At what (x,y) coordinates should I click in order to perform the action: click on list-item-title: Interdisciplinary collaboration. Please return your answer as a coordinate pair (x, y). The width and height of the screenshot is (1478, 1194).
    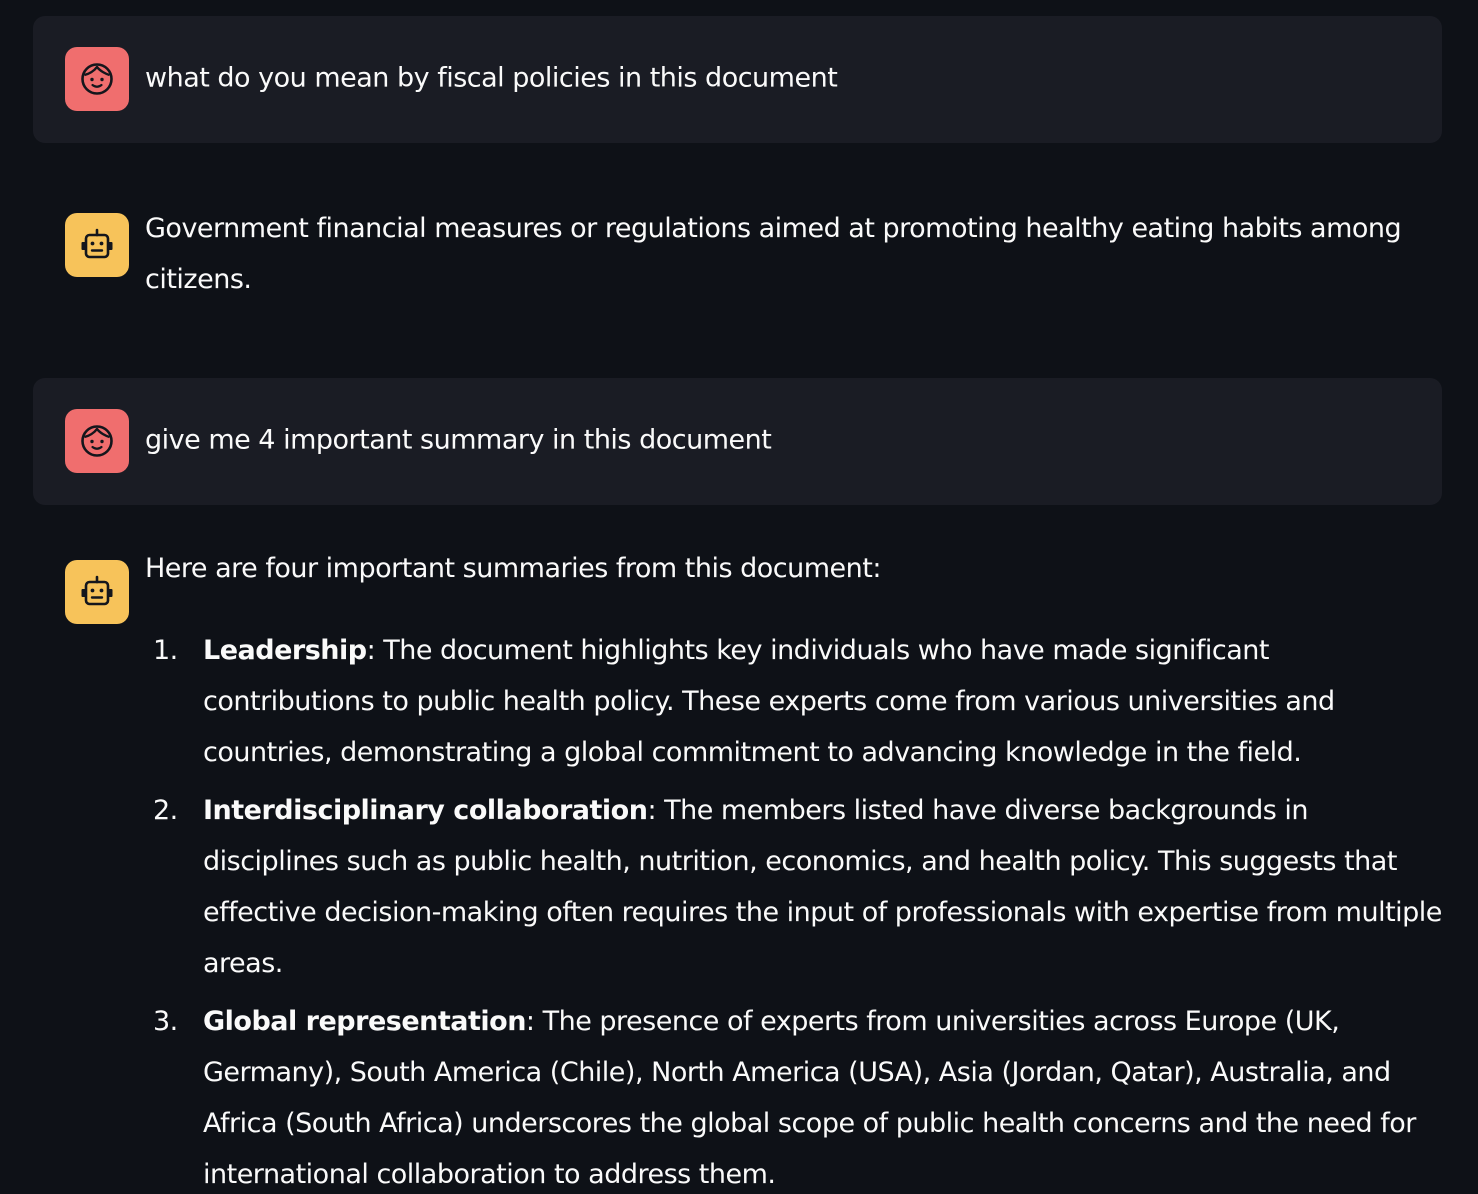
    Looking at the image, I should click on (425, 810).